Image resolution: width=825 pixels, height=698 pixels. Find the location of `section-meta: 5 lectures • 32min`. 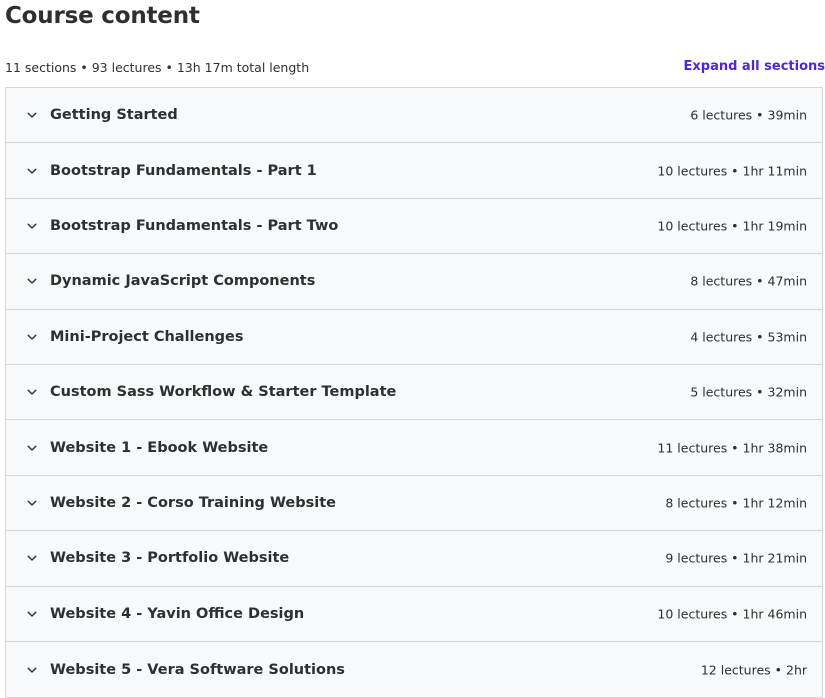

section-meta: 5 lectures • 32min is located at coordinates (748, 392).